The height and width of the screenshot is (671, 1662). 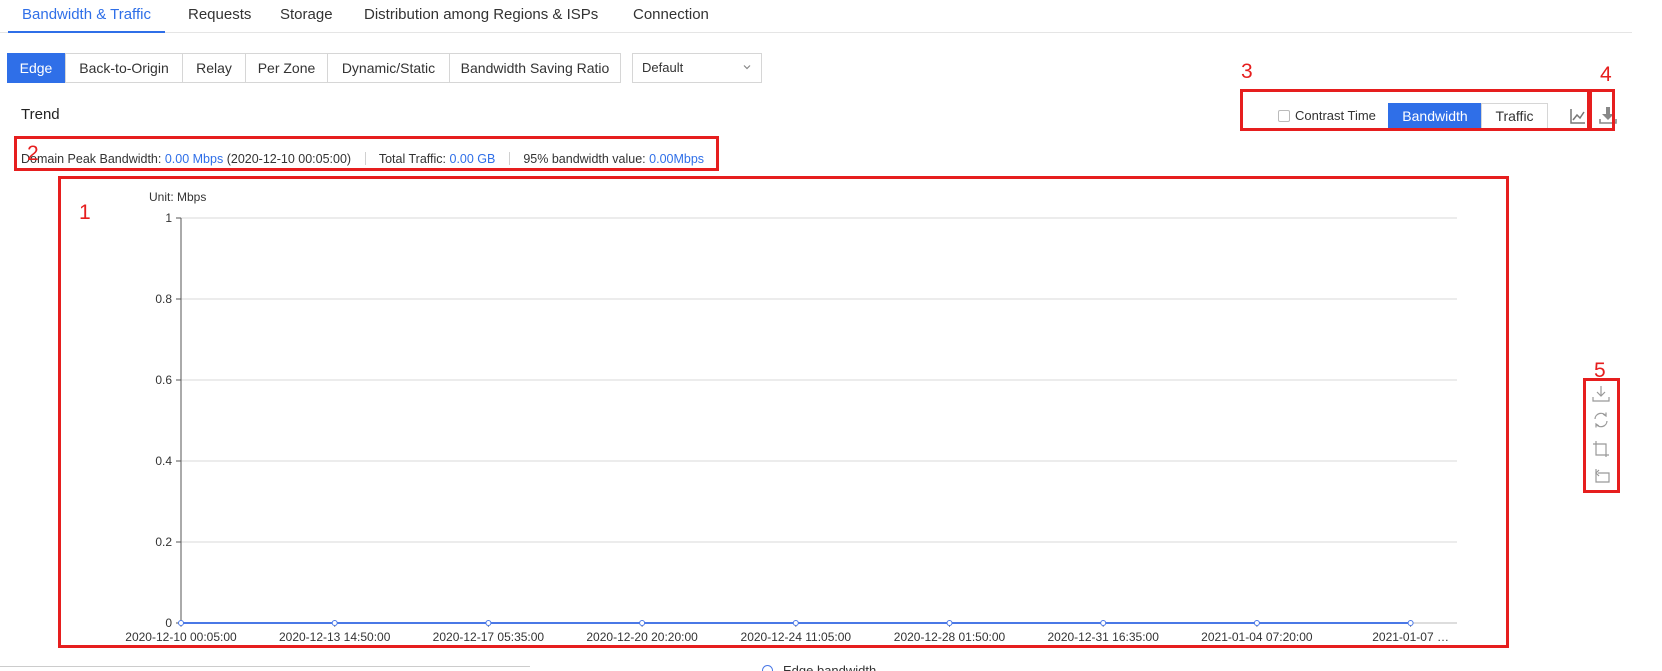 What do you see at coordinates (163, 542) in the screenshot?
I see `y-tick-label: 0.2` at bounding box center [163, 542].